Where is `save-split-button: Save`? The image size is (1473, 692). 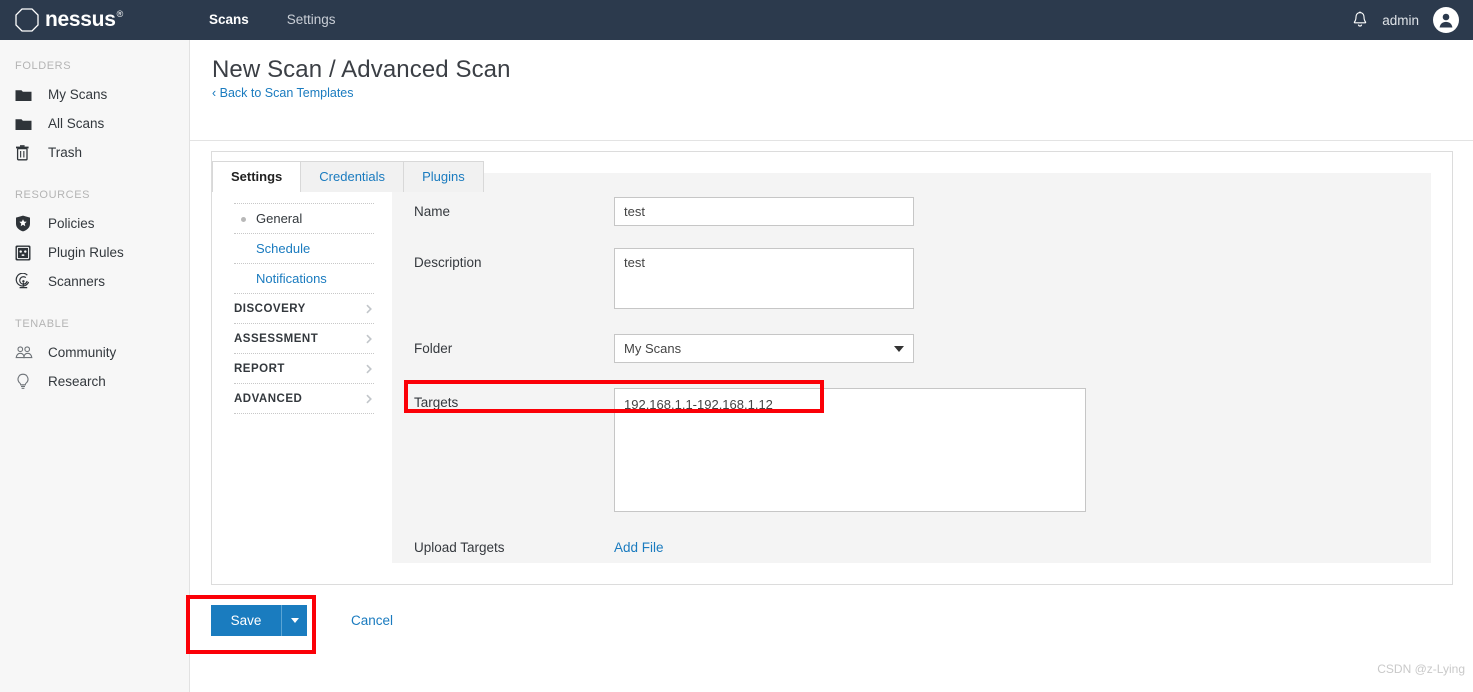
save-split-button: Save is located at coordinates (259, 620).